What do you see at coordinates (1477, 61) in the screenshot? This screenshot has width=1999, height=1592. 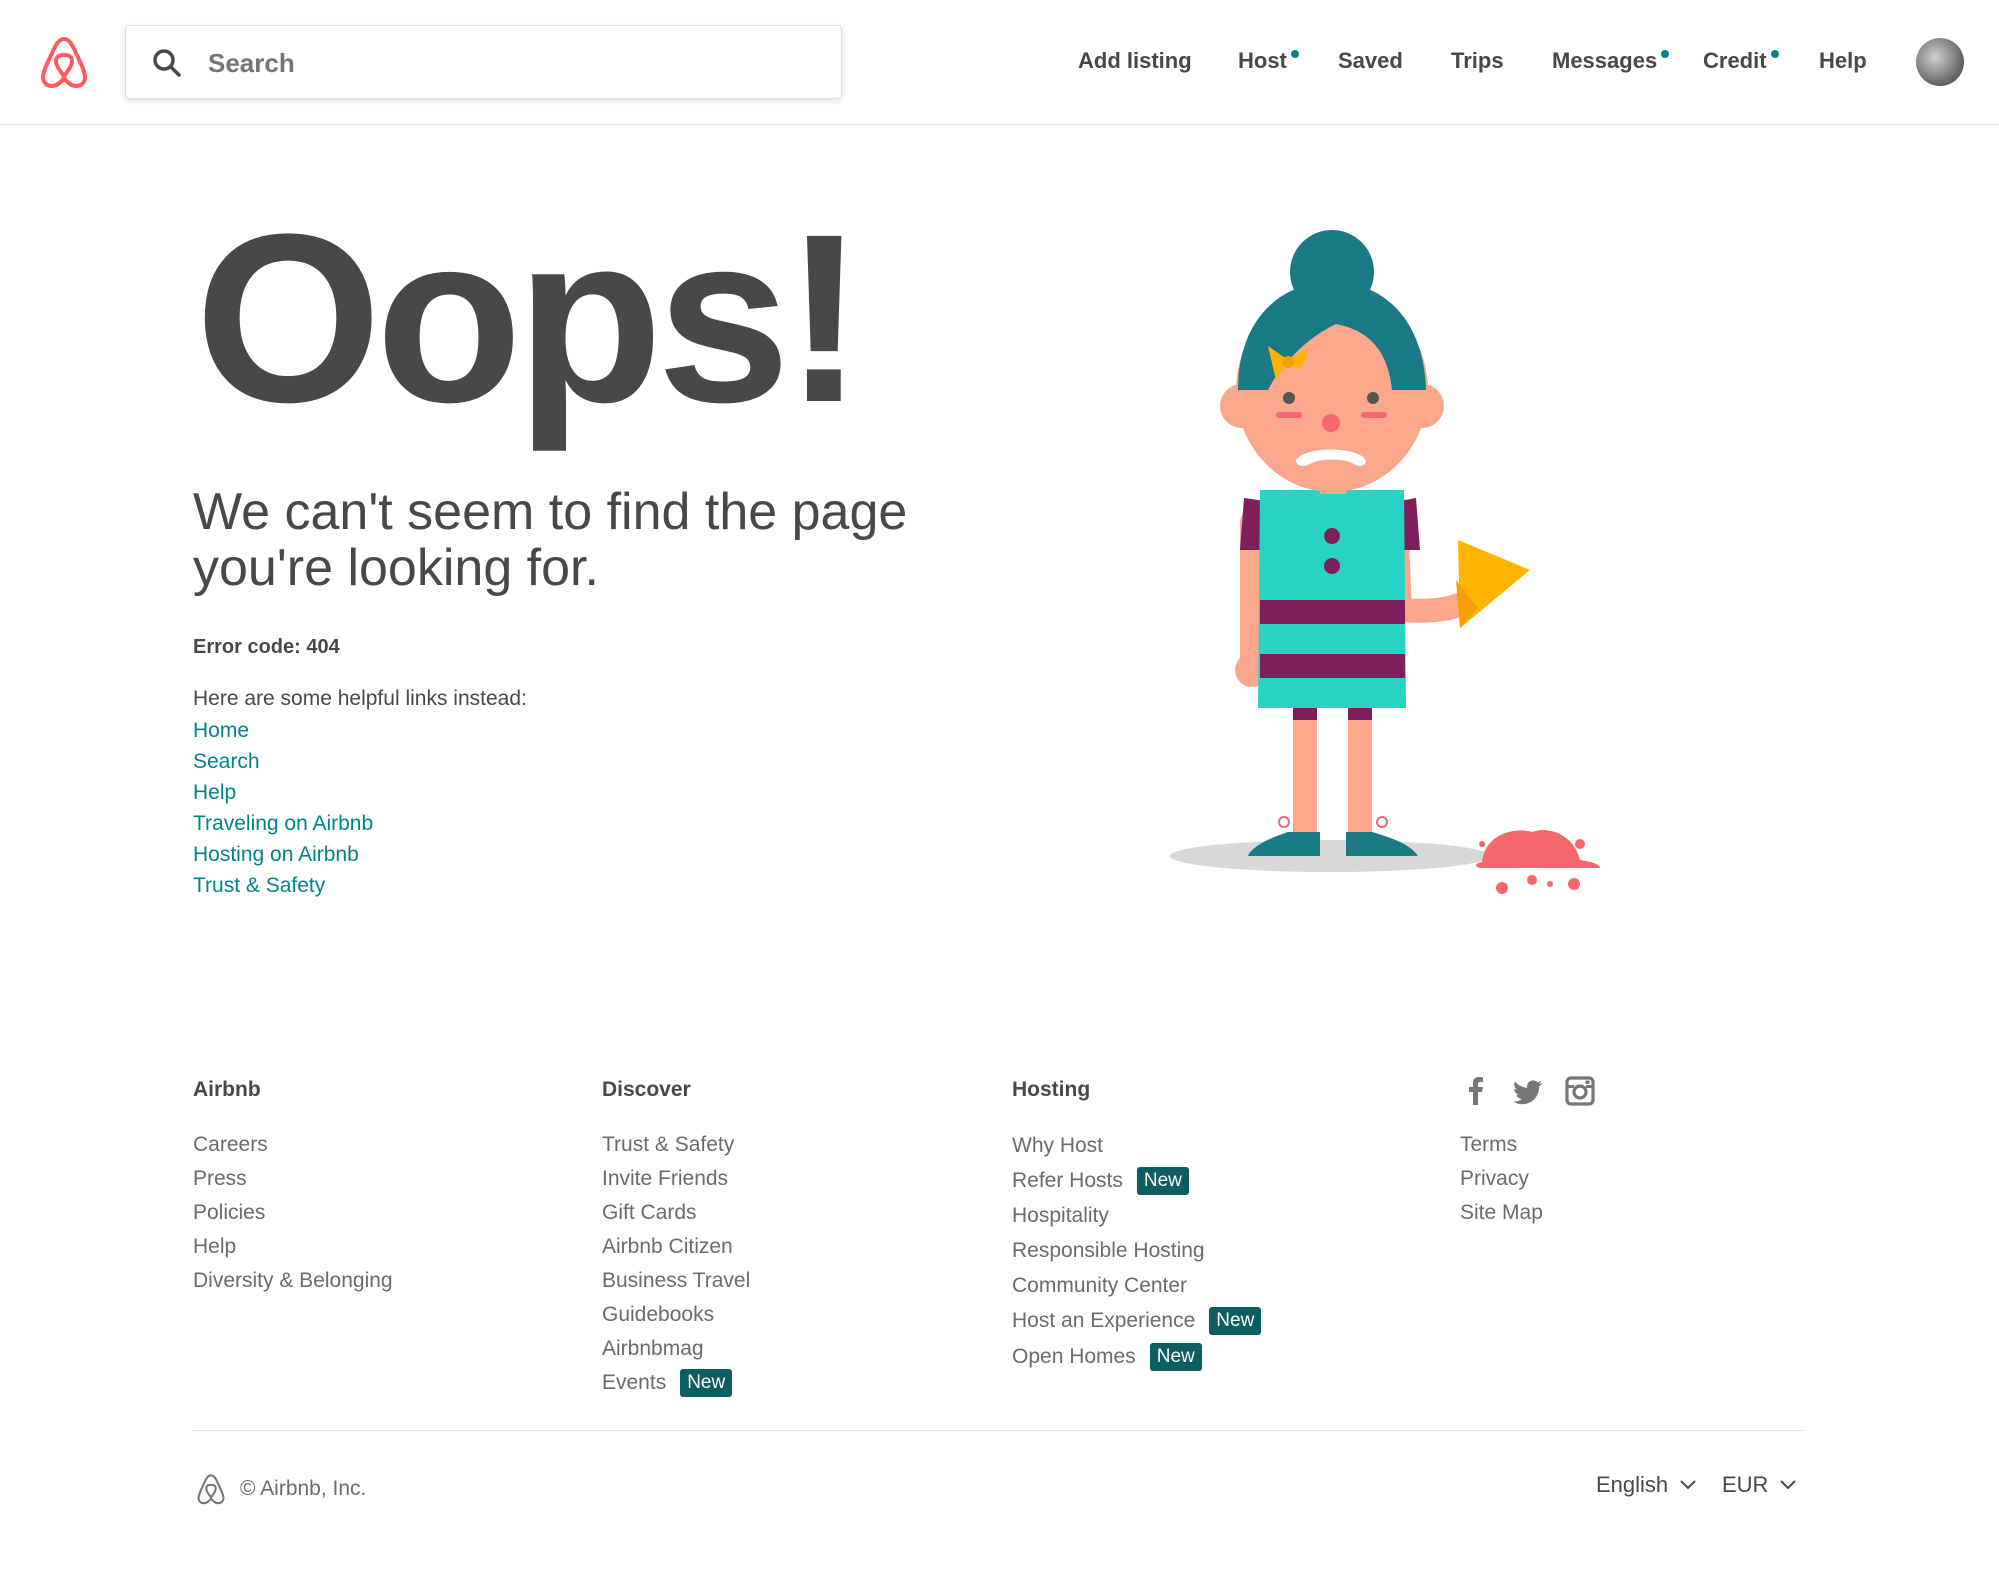 I see `nav-trips: Trips` at bounding box center [1477, 61].